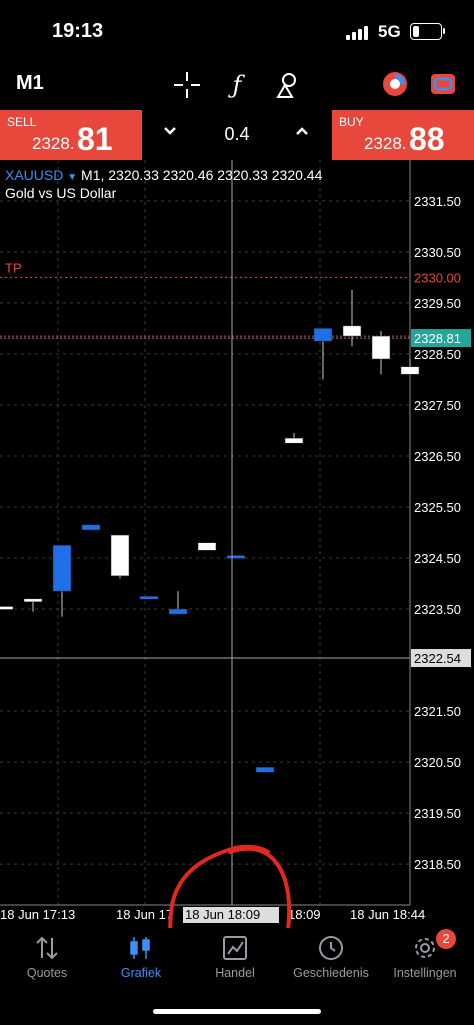 The width and height of the screenshot is (474, 1025). What do you see at coordinates (437, 507) in the screenshot?
I see `y-tick-label: 2325.50` at bounding box center [437, 507].